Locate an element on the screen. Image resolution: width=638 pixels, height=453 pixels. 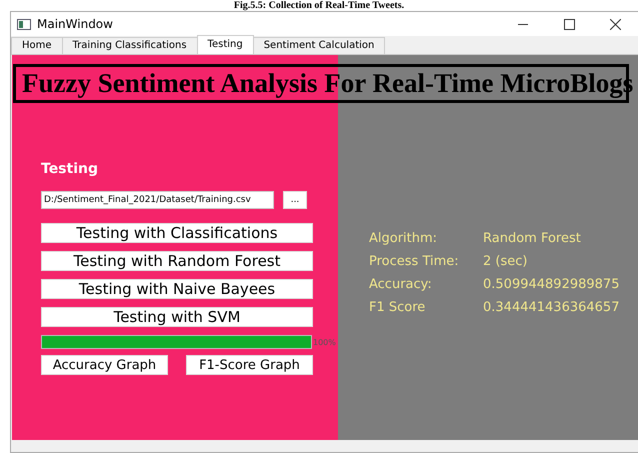
testing-button: Testing with Random Forest is located at coordinates (177, 261).